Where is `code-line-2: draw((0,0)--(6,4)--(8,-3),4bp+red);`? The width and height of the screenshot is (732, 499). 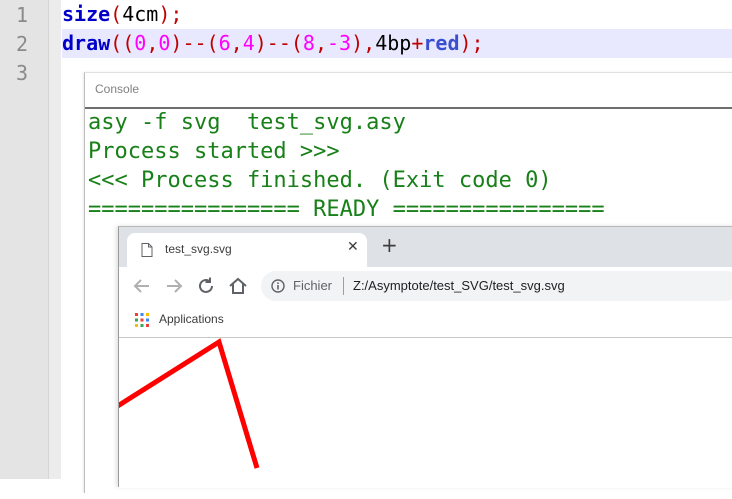 code-line-2: draw((0,0)--(6,4)--(8,-3),4bp+red); is located at coordinates (397, 43).